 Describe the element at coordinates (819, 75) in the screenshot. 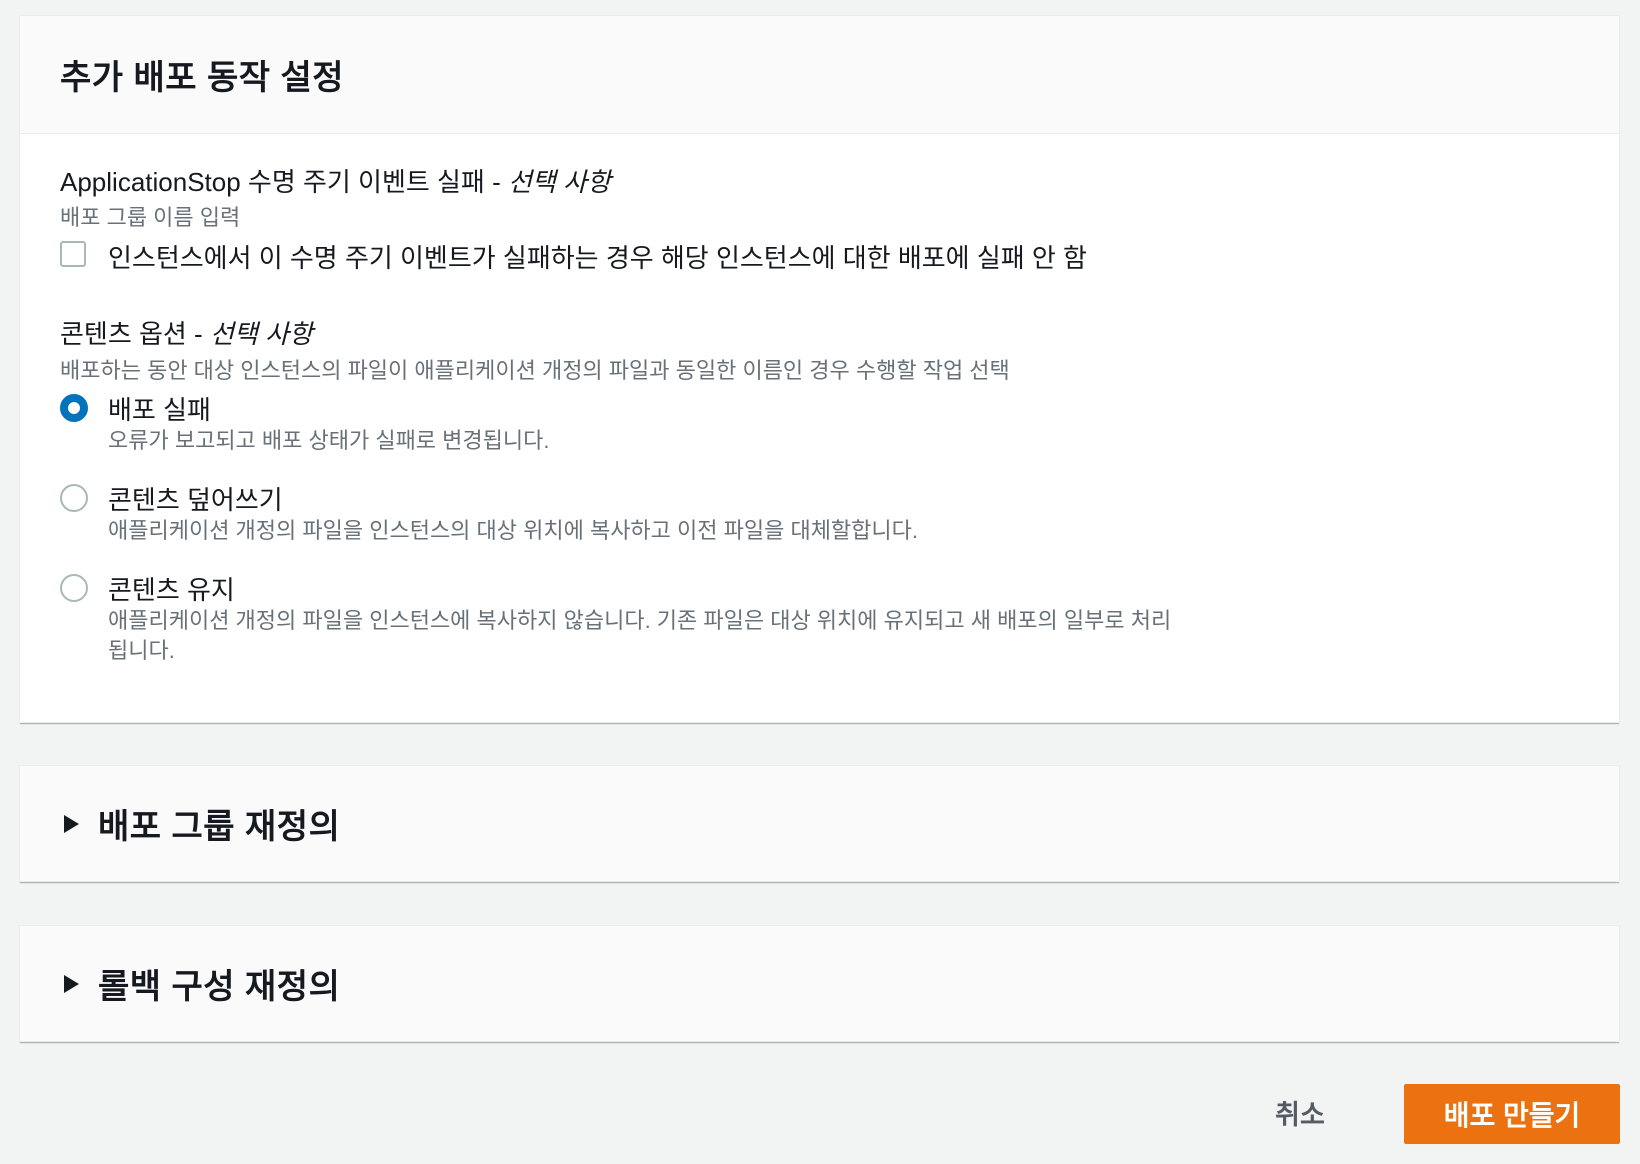

I see `panel-header: 추가 배포 동작 설정` at that location.